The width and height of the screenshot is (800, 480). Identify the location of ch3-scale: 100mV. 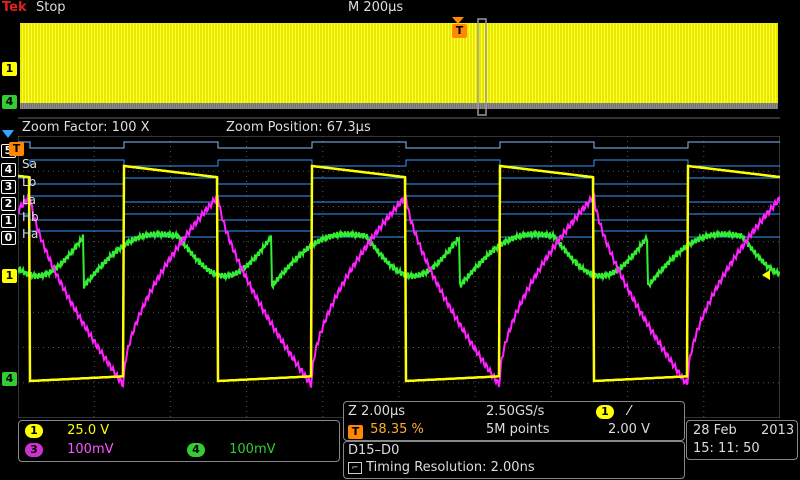
(90, 449).